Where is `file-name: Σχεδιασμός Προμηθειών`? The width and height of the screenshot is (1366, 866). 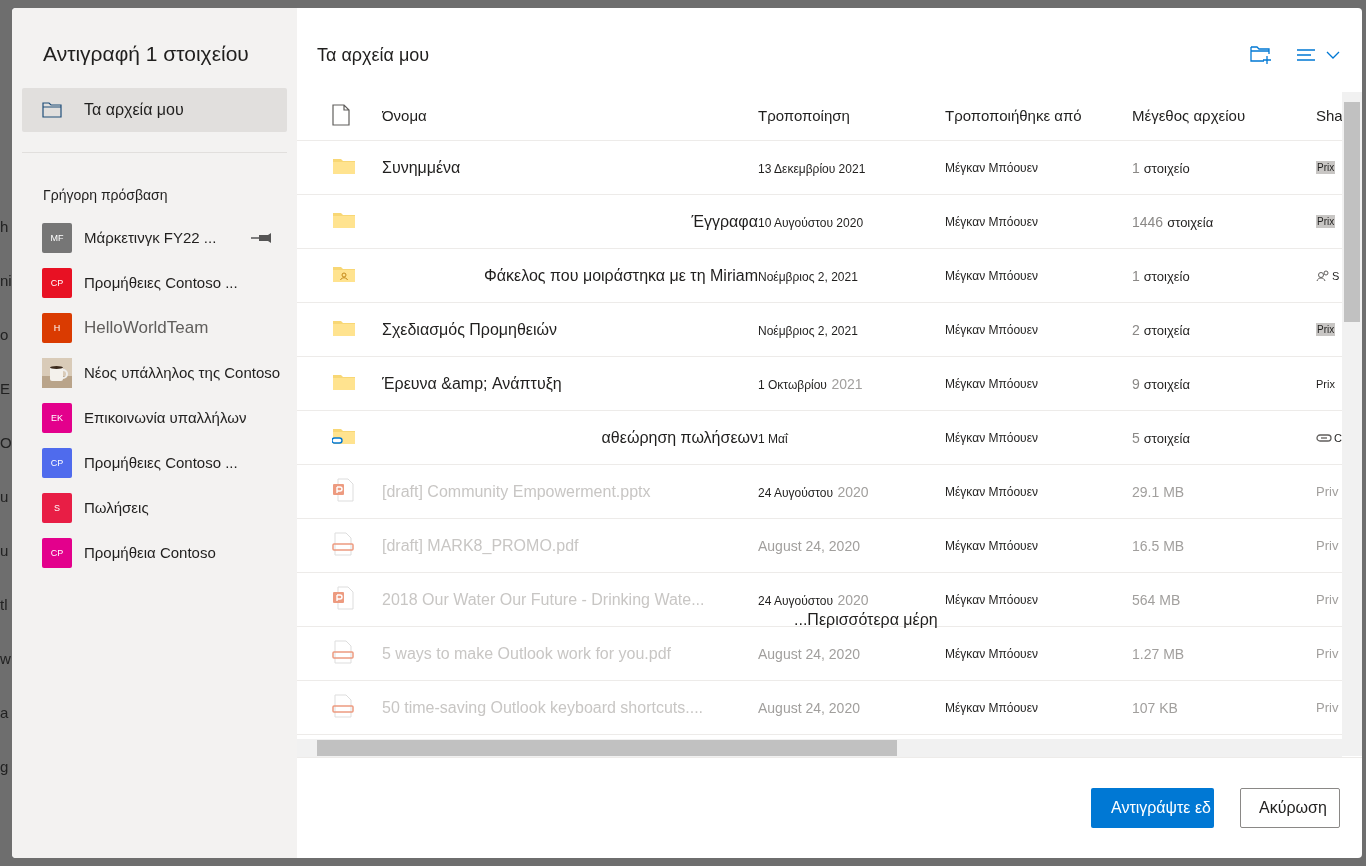 file-name: Σχεδιασμός Προμηθειών is located at coordinates (470, 329).